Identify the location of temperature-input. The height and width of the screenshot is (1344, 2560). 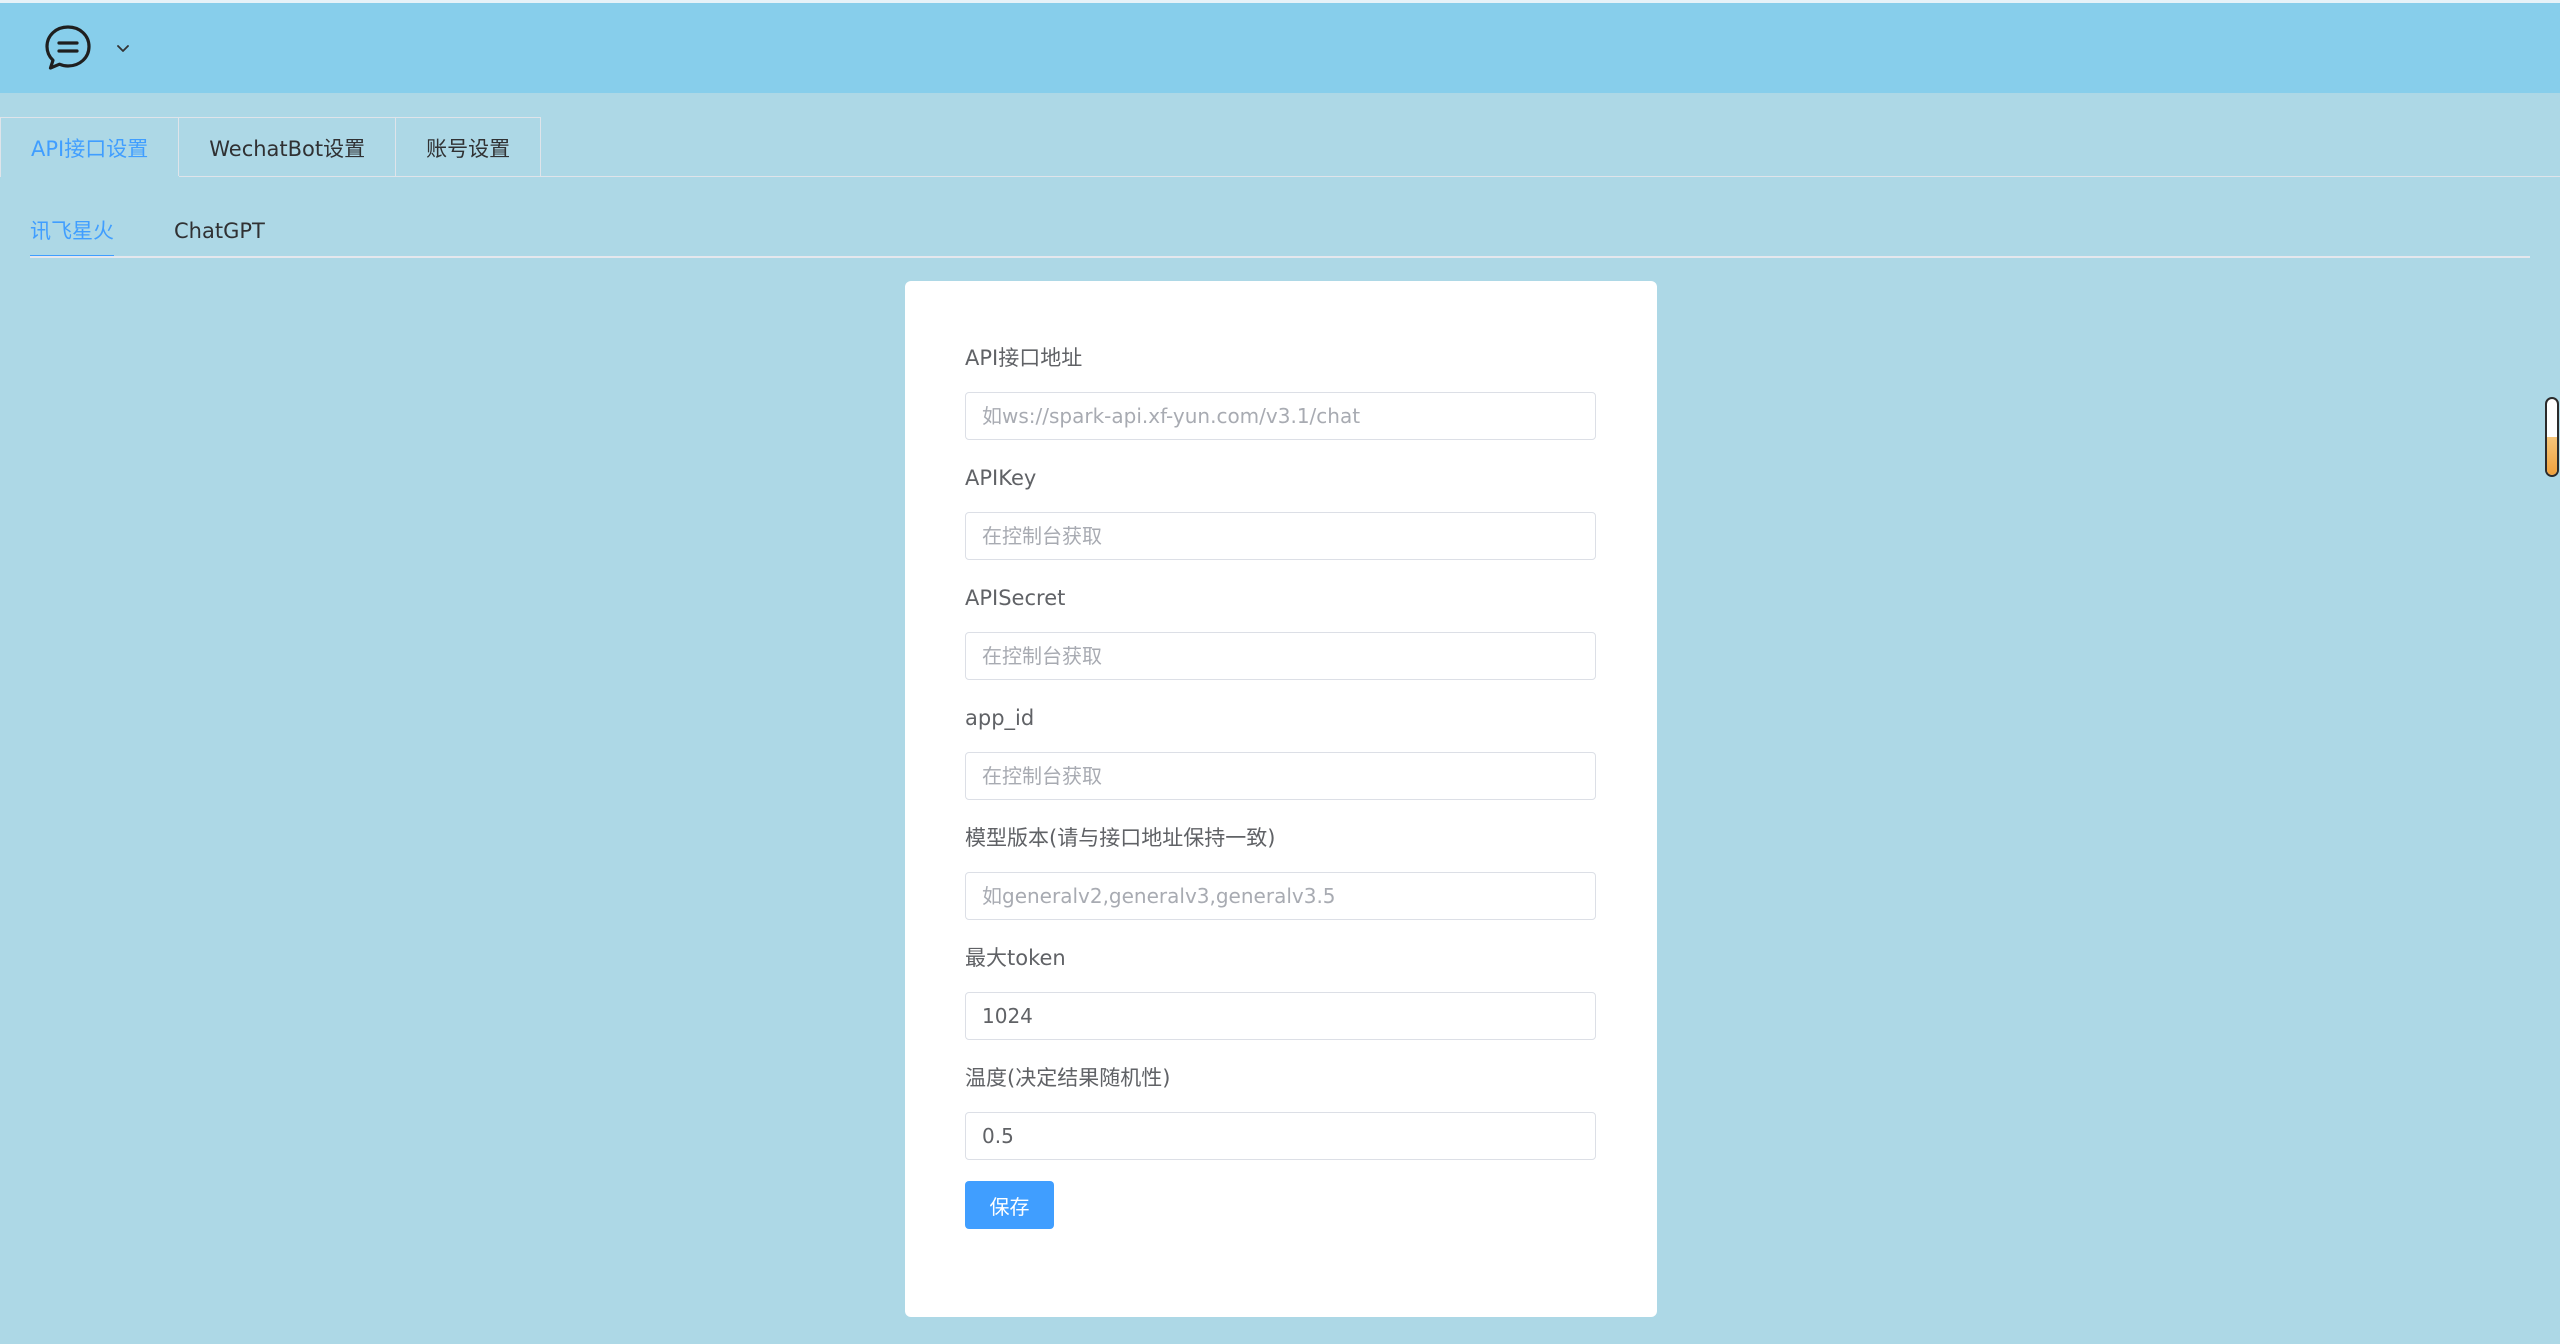
(1280, 1136).